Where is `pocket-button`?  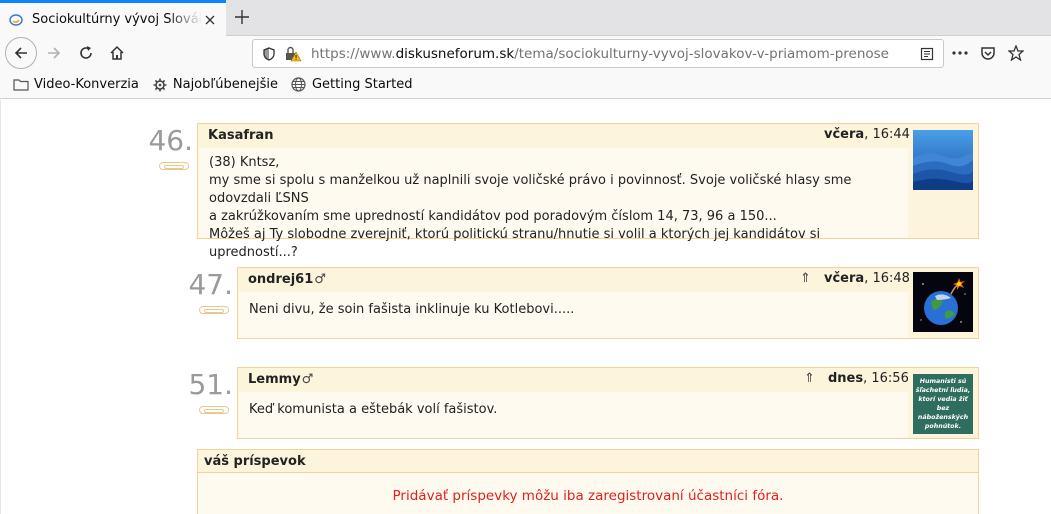
pocket-button is located at coordinates (988, 53).